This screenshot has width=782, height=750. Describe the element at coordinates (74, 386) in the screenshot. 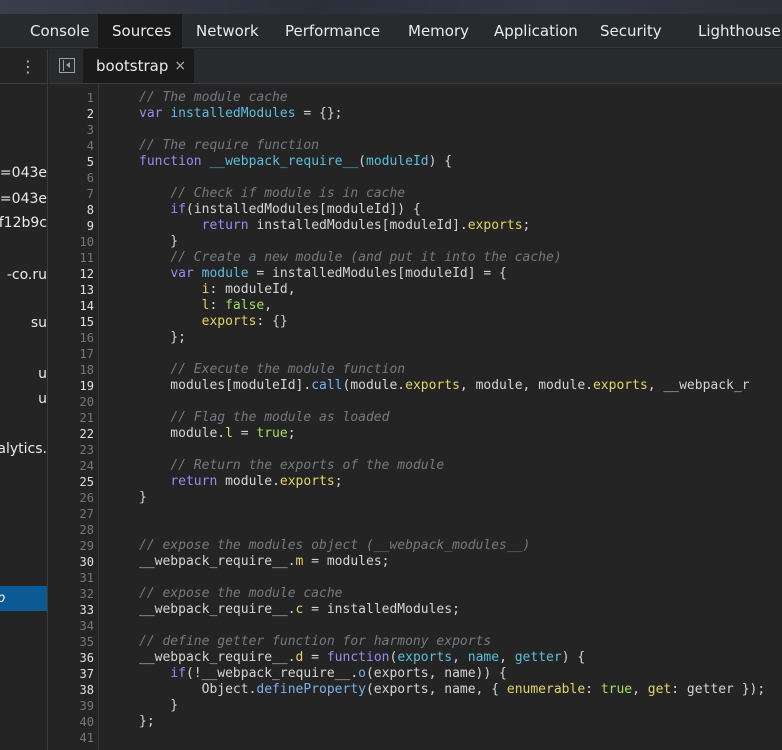

I see `line-number: 19` at that location.